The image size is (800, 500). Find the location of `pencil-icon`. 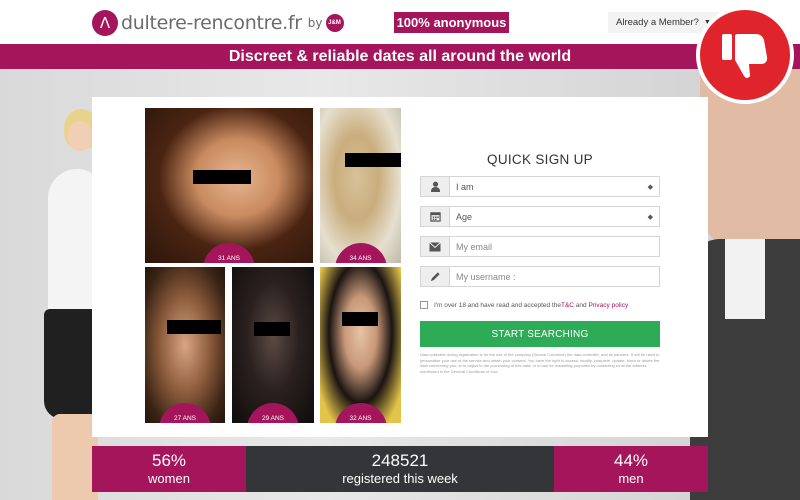

pencil-icon is located at coordinates (435, 276).